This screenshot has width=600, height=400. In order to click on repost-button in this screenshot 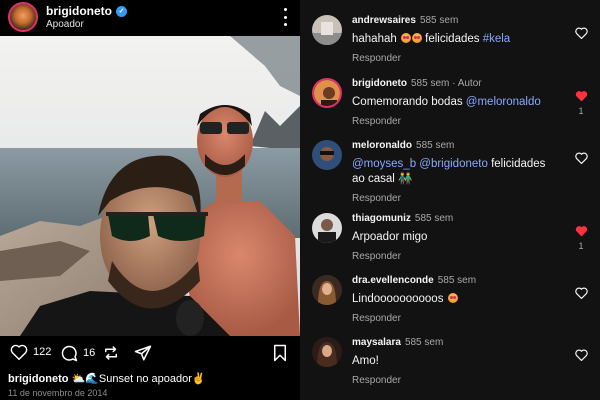, I will do `click(111, 353)`.